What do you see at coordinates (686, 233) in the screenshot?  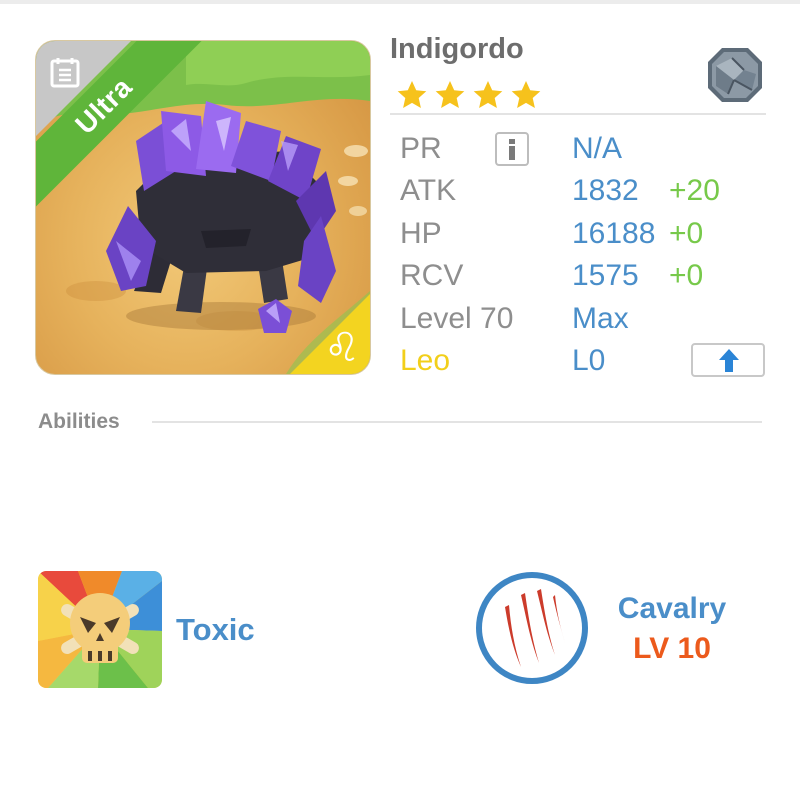 I see `hp-bonus: +0` at bounding box center [686, 233].